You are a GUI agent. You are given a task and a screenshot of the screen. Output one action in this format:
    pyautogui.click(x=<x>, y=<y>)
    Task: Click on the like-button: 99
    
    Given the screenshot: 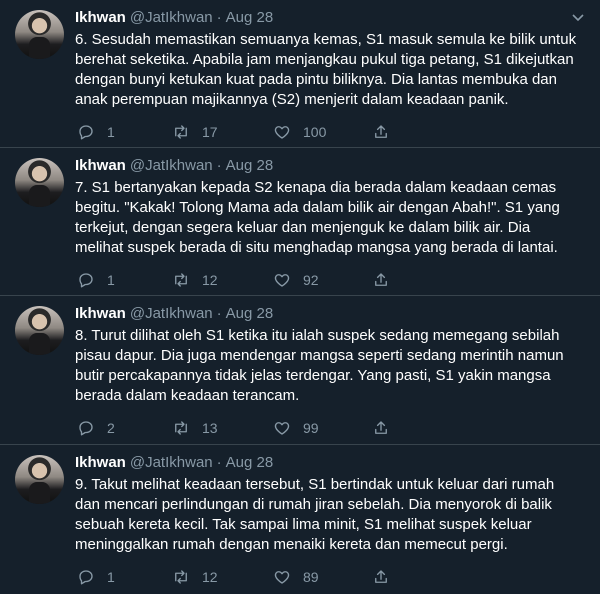 What is the action you would take?
    pyautogui.click(x=296, y=428)
    